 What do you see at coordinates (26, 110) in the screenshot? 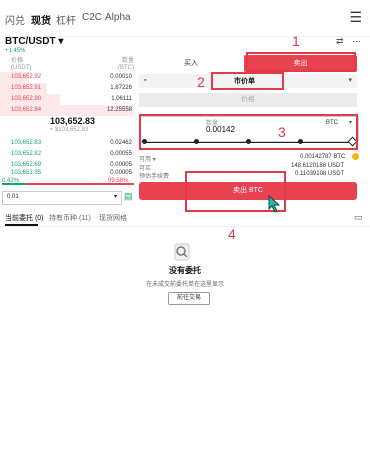
I see `ask-price: 103,652.84` at bounding box center [26, 110].